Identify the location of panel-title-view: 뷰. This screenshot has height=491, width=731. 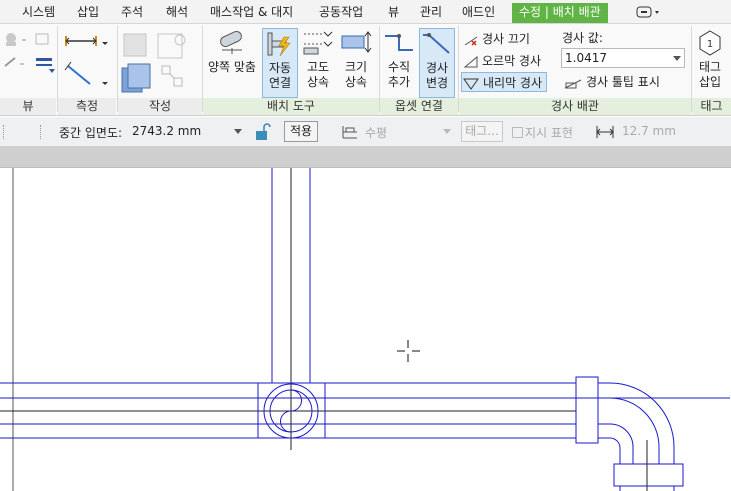
(28, 106).